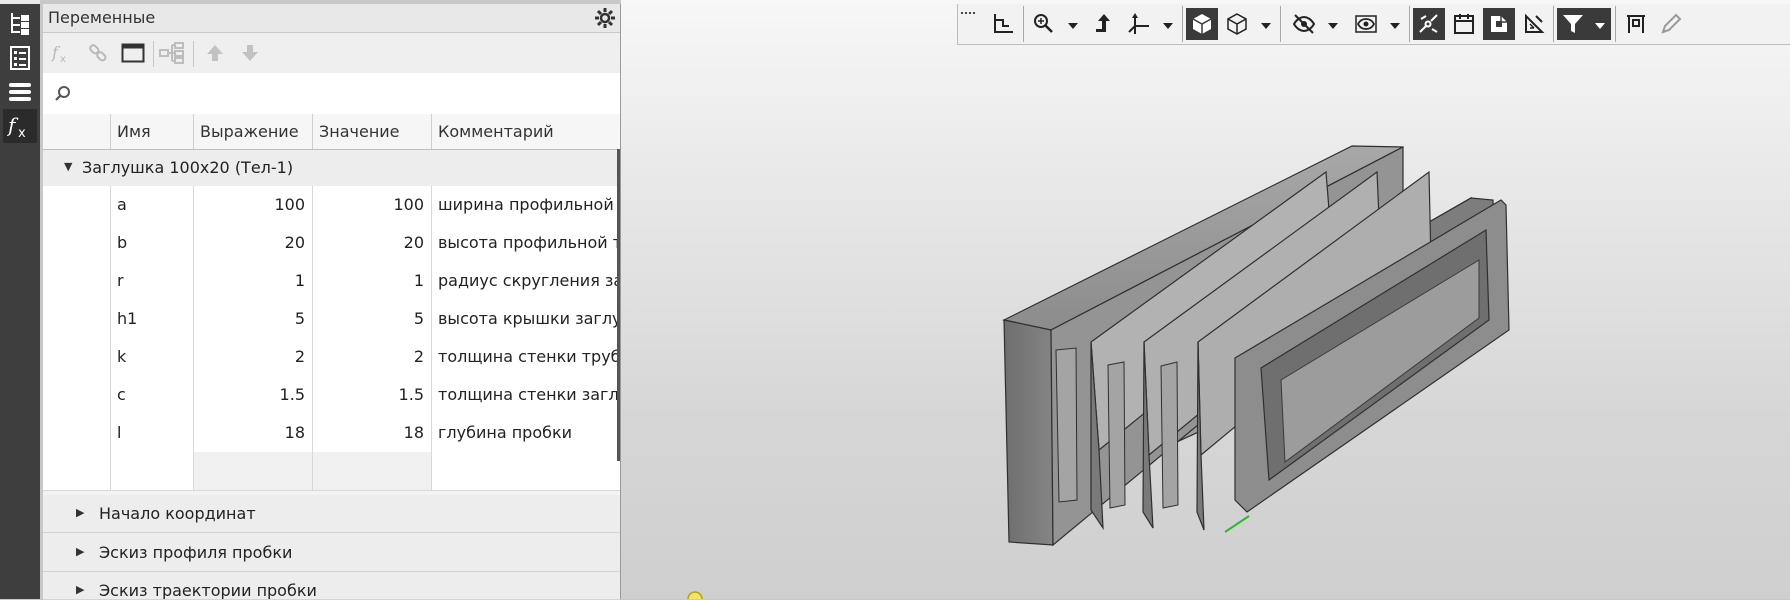 This screenshot has height=600, width=1790. I want to click on variable-expression: 100, so click(252, 205).